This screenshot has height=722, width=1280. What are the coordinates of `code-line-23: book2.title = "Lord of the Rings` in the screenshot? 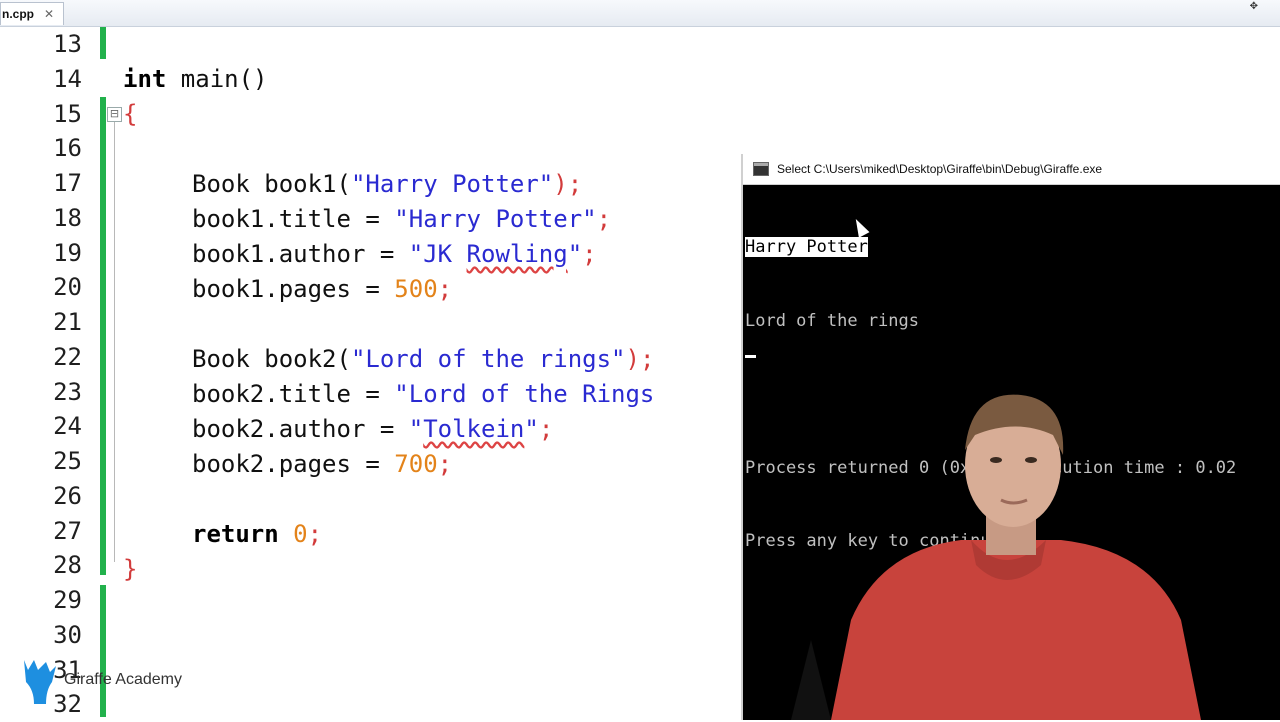 It's located at (423, 394).